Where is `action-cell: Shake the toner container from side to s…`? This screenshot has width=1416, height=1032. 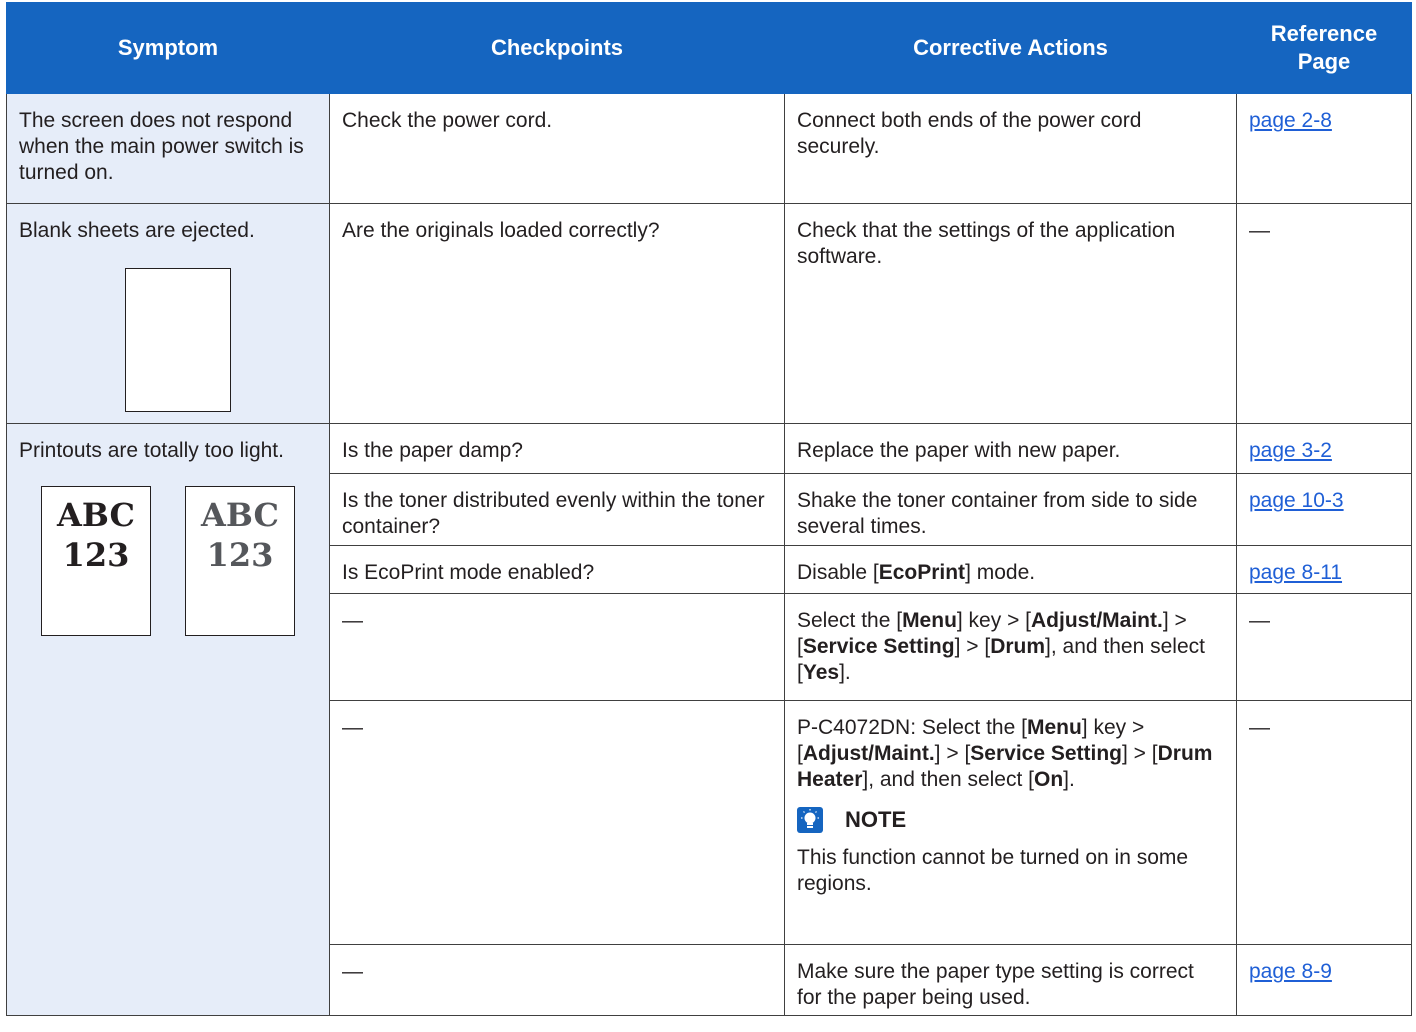
action-cell: Shake the toner container from side to s… is located at coordinates (1010, 509).